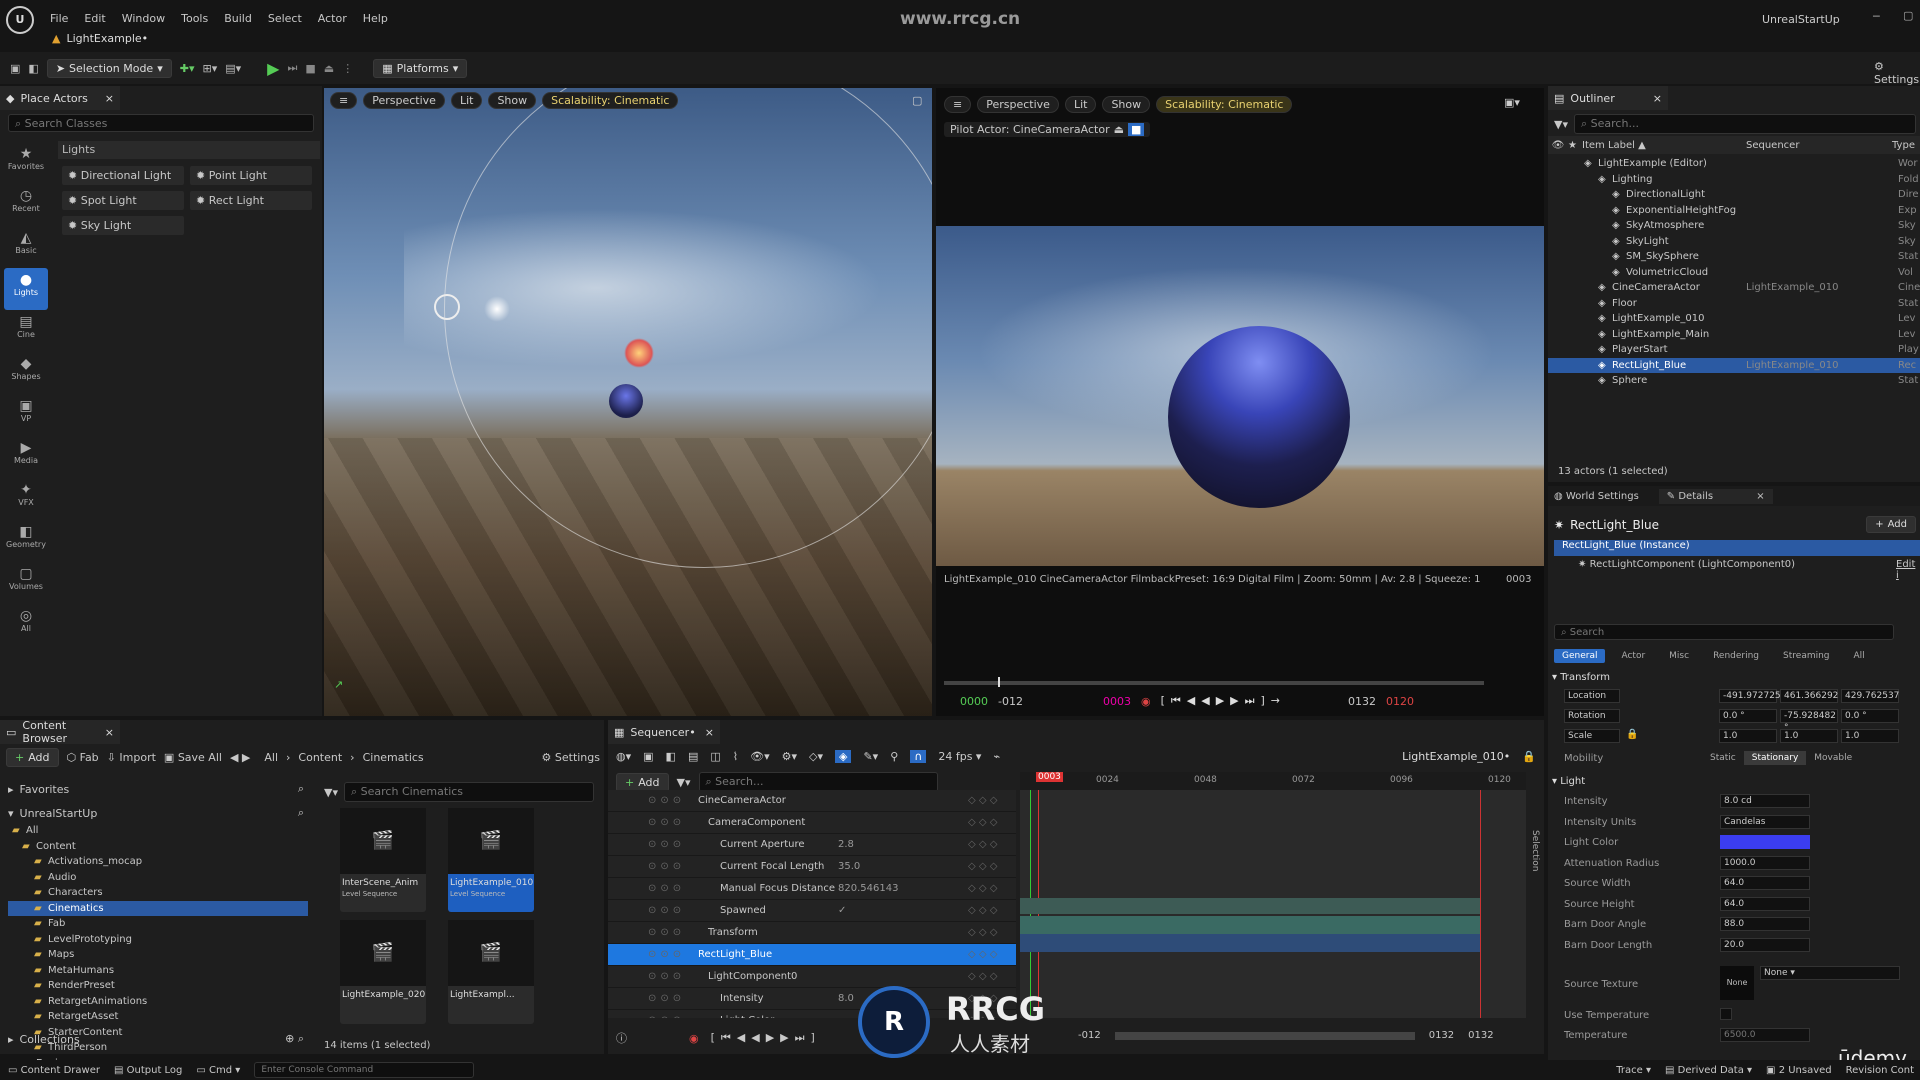  I want to click on folder-item: ▰ Cinematics, so click(158, 908).